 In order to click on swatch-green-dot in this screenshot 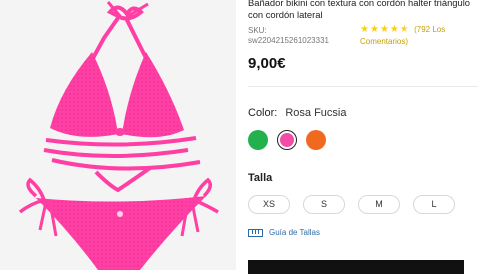, I will do `click(258, 140)`.